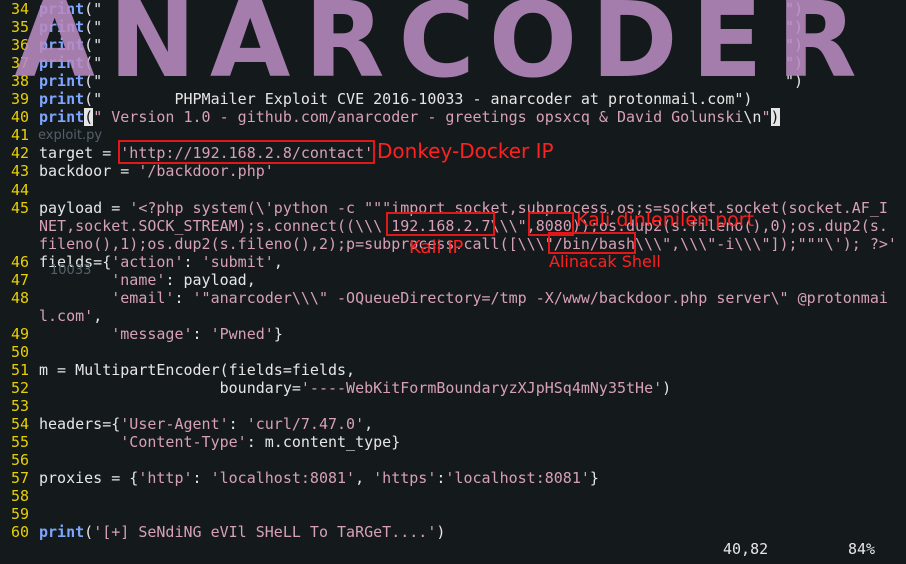  What do you see at coordinates (260, 442) in the screenshot?
I see `code-text: 'Content-Type': m.content_type}` at bounding box center [260, 442].